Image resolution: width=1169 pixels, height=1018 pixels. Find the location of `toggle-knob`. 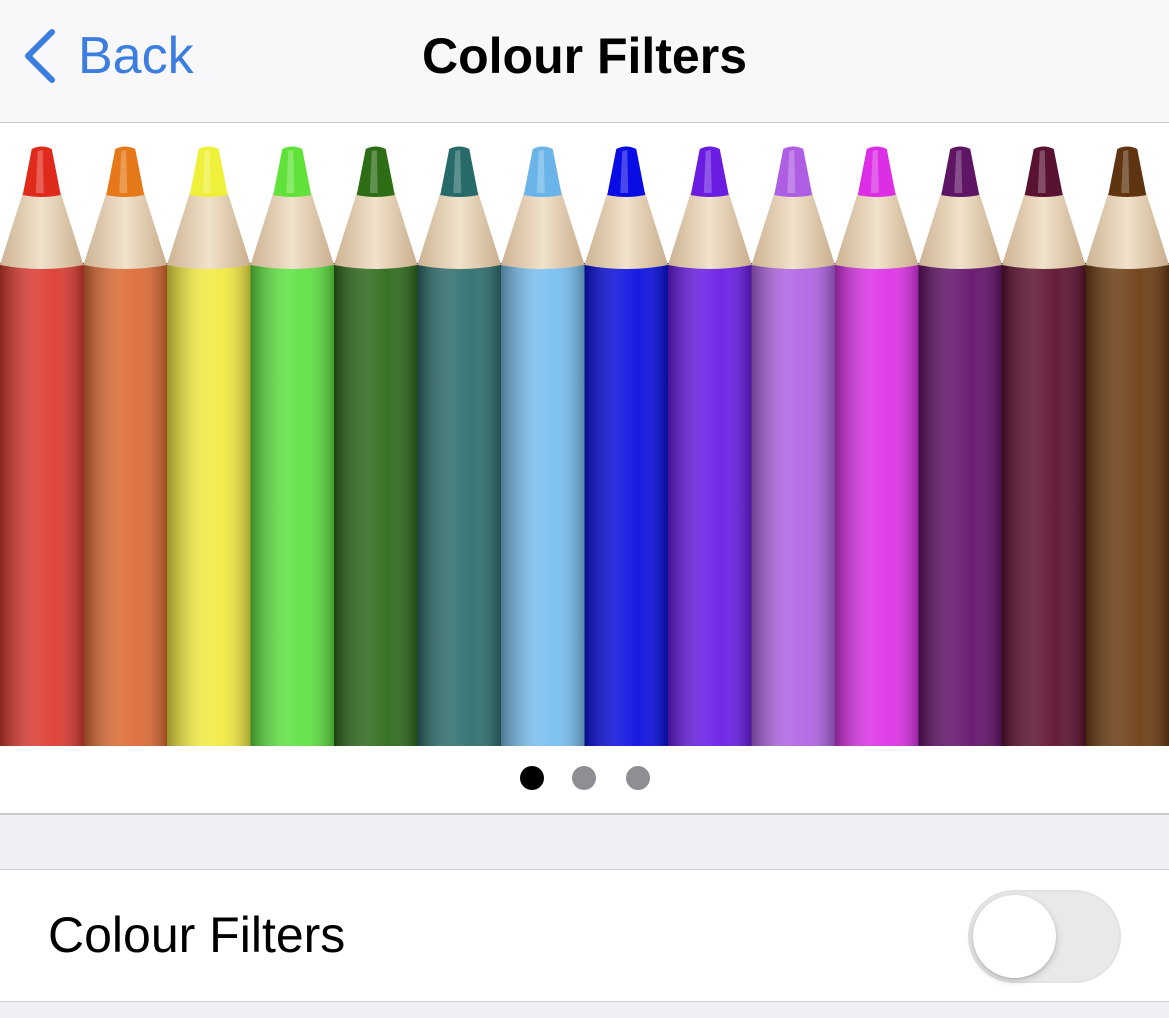

toggle-knob is located at coordinates (1014, 936).